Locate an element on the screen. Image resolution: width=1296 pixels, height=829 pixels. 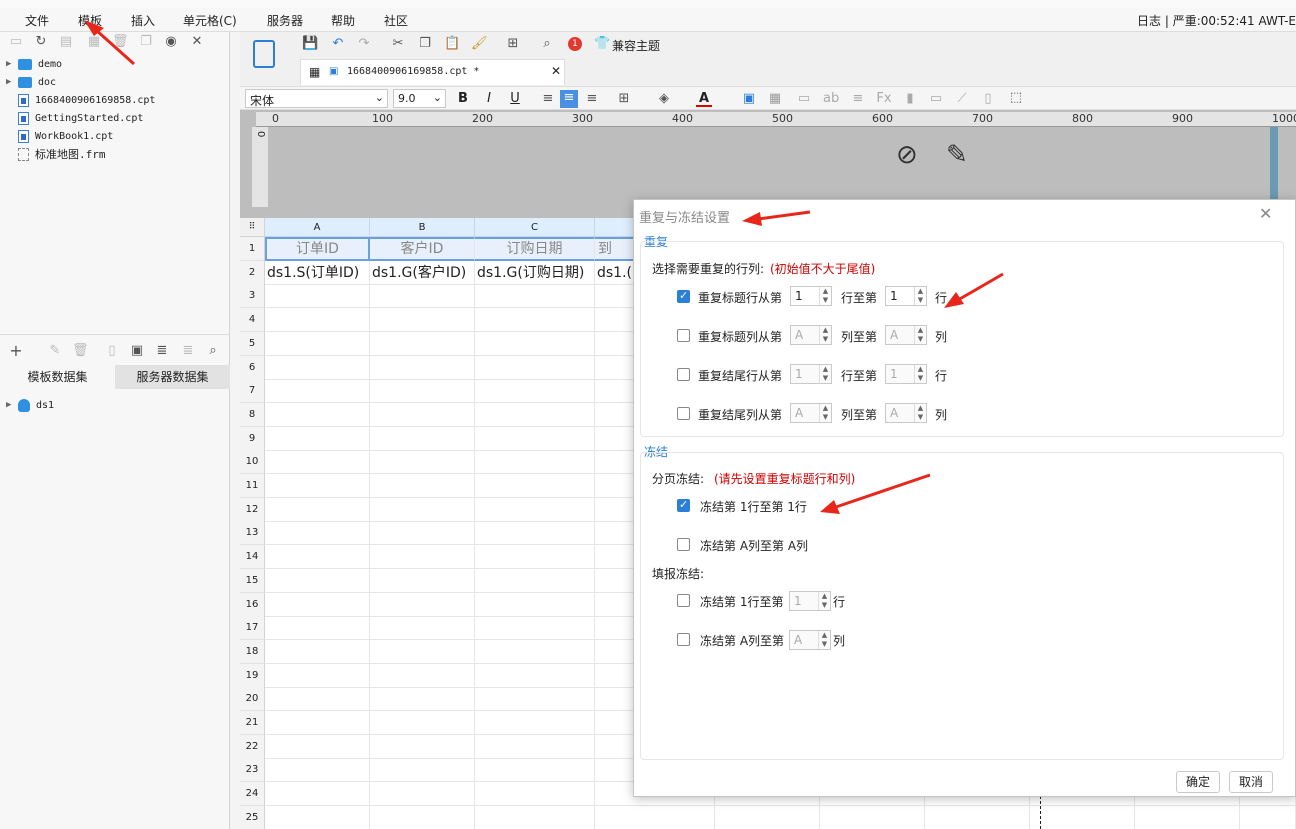
arrow-to-template-menu is located at coordinates (115, 47).